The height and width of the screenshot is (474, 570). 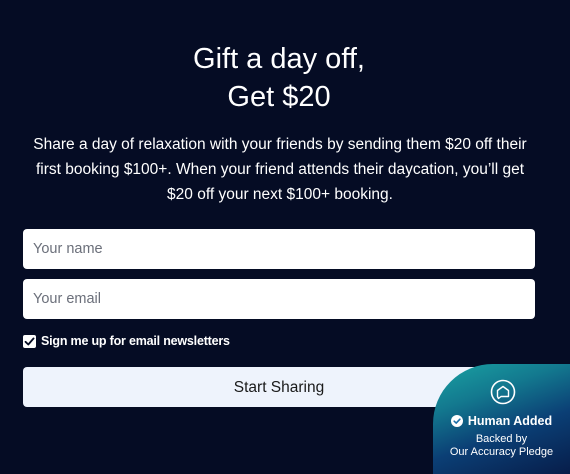 What do you see at coordinates (501, 452) in the screenshot?
I see `badge-subtitle-line-2: Our Accuracy Pledge` at bounding box center [501, 452].